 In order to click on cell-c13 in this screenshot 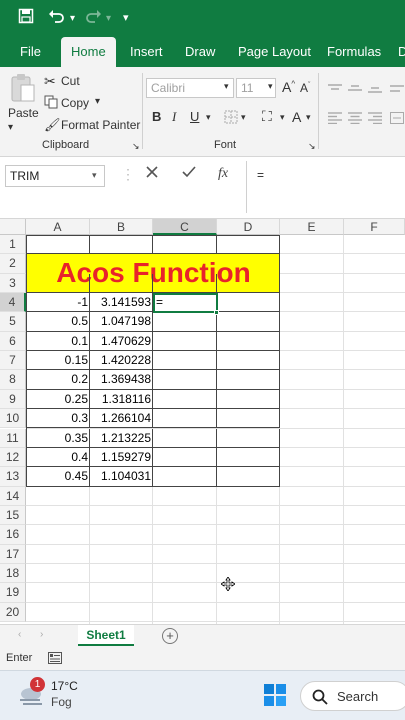, I will do `click(185, 476)`.